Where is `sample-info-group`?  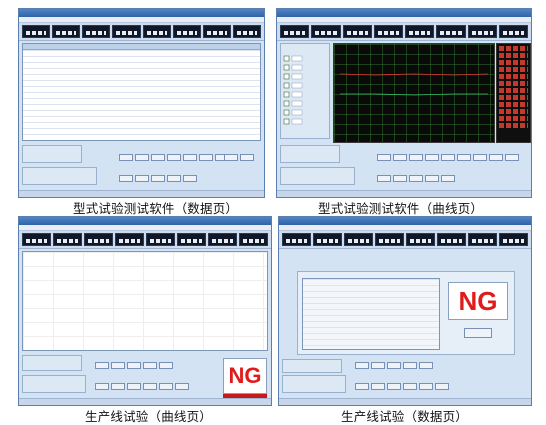
sample-info-group is located at coordinates (59, 176).